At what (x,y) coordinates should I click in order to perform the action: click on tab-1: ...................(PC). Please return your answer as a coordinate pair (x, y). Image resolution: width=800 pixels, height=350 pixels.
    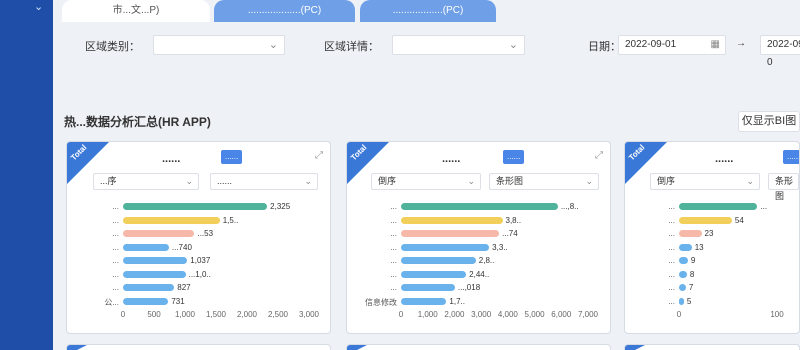
    Looking at the image, I should click on (284, 11).